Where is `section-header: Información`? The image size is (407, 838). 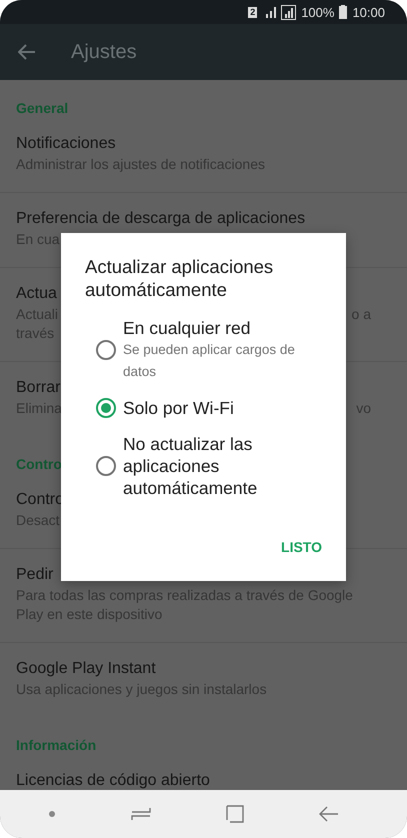
section-header: Información is located at coordinates (56, 745).